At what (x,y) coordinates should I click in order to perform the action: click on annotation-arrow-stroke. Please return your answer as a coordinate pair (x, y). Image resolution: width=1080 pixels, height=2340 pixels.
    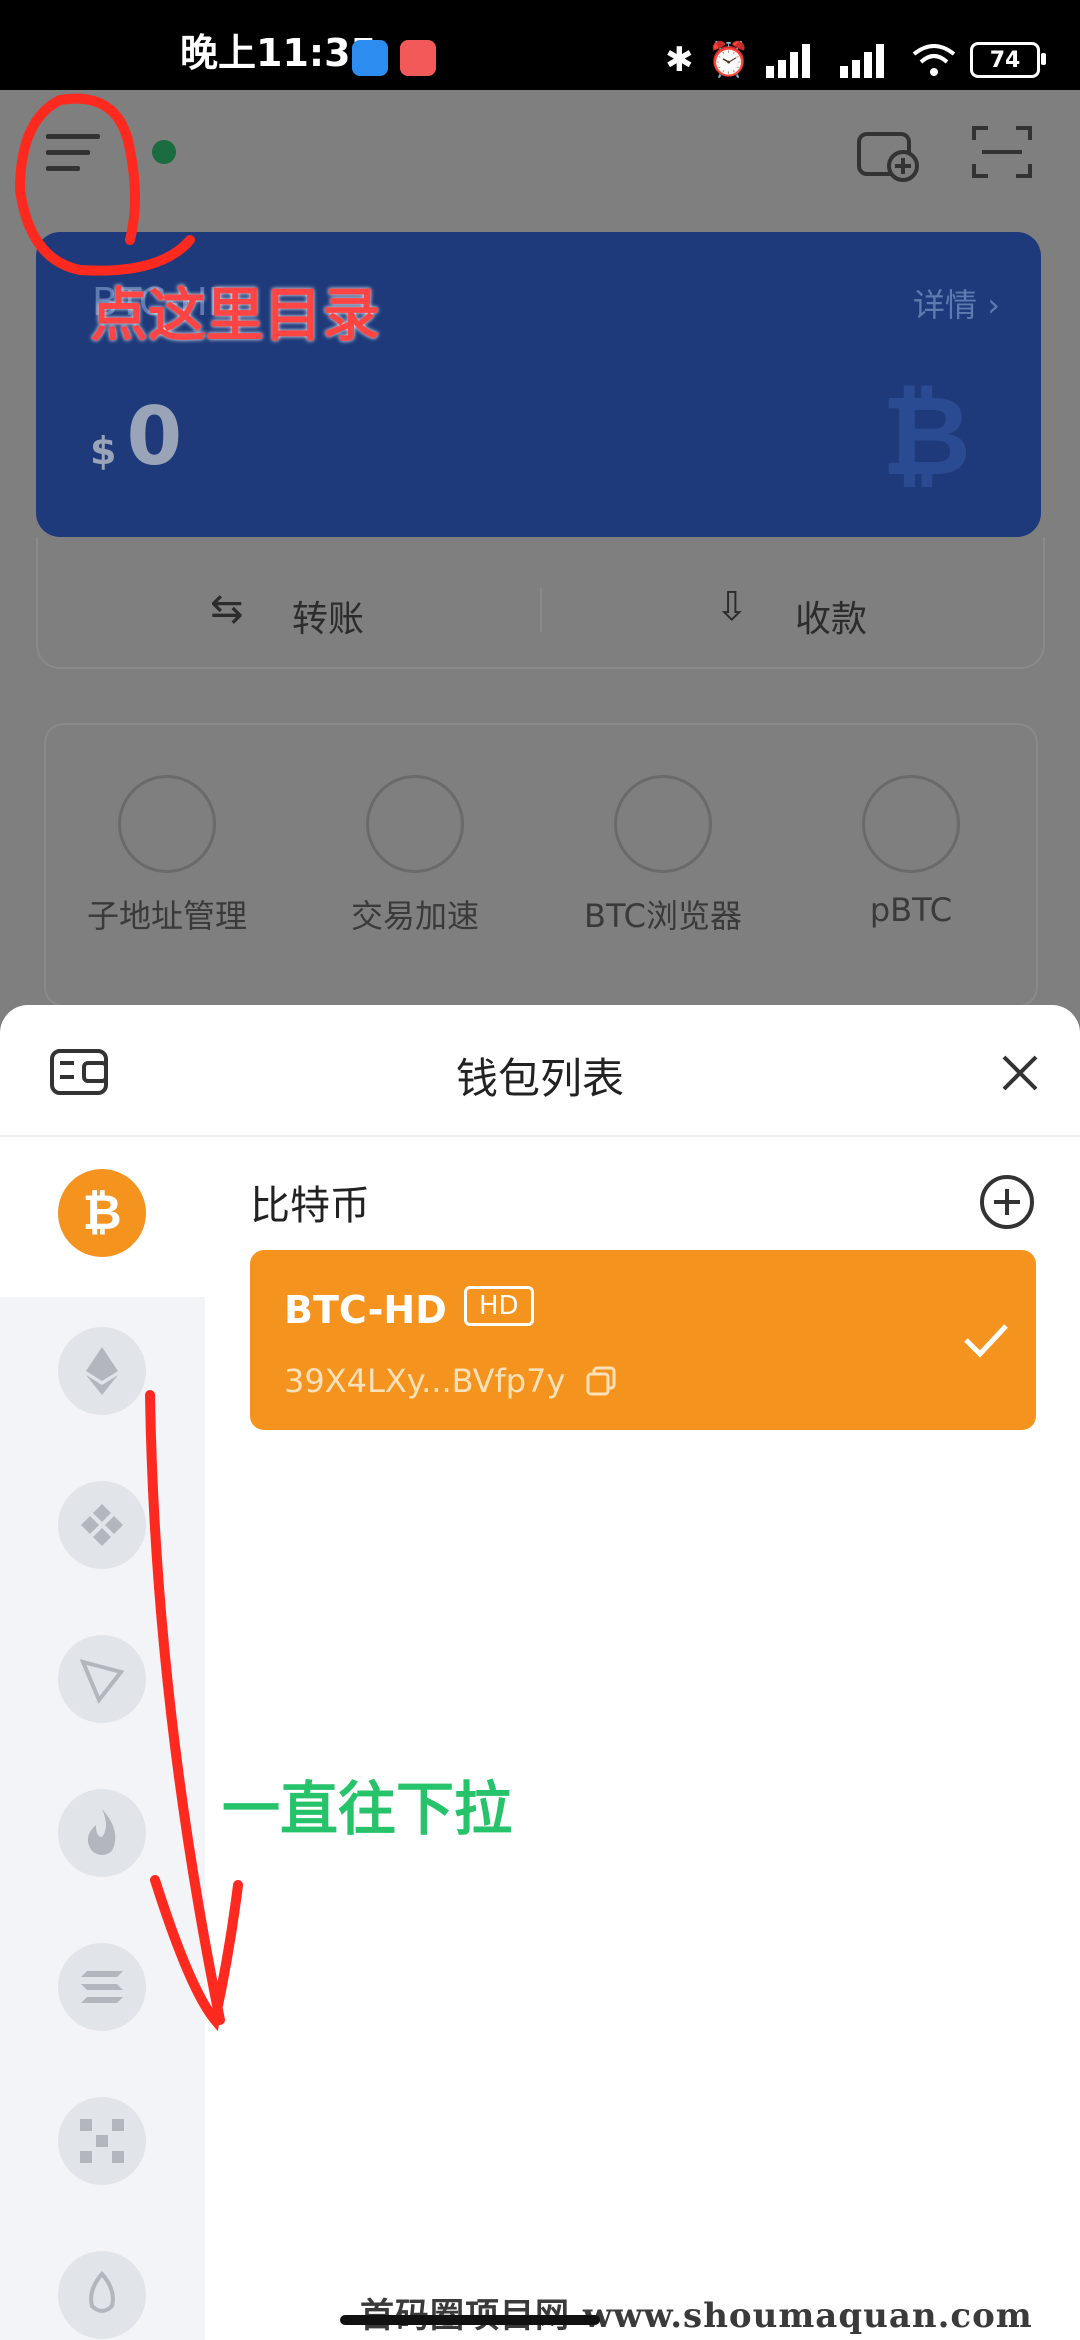
    Looking at the image, I should click on (194, 1711).